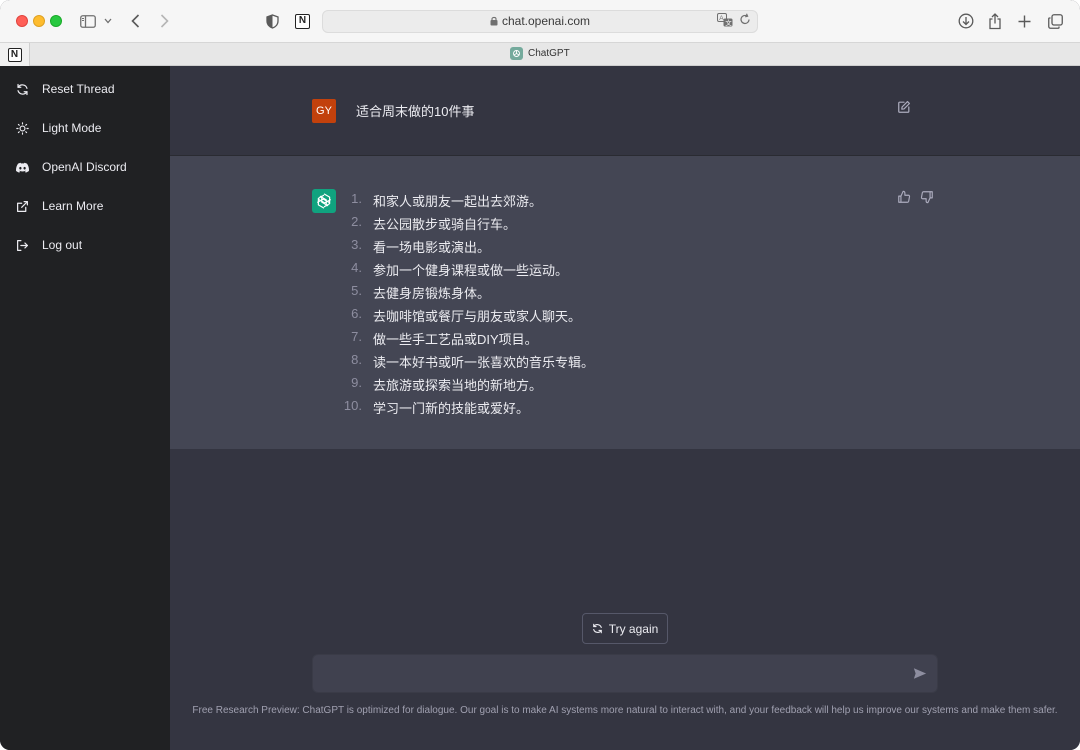 The image size is (1080, 750). Describe the element at coordinates (966, 21) in the screenshot. I see `download-icon` at that location.